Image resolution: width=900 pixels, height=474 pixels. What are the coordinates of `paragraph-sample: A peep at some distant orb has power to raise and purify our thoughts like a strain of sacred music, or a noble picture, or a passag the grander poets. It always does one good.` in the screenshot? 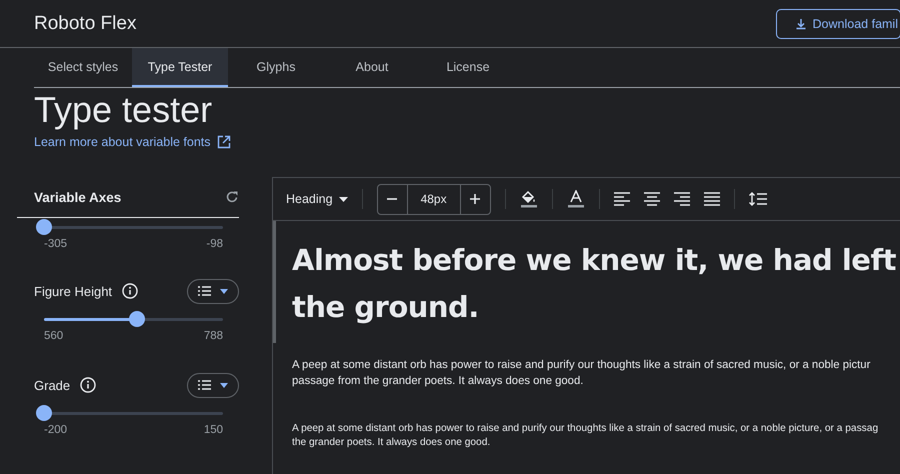 It's located at (596, 436).